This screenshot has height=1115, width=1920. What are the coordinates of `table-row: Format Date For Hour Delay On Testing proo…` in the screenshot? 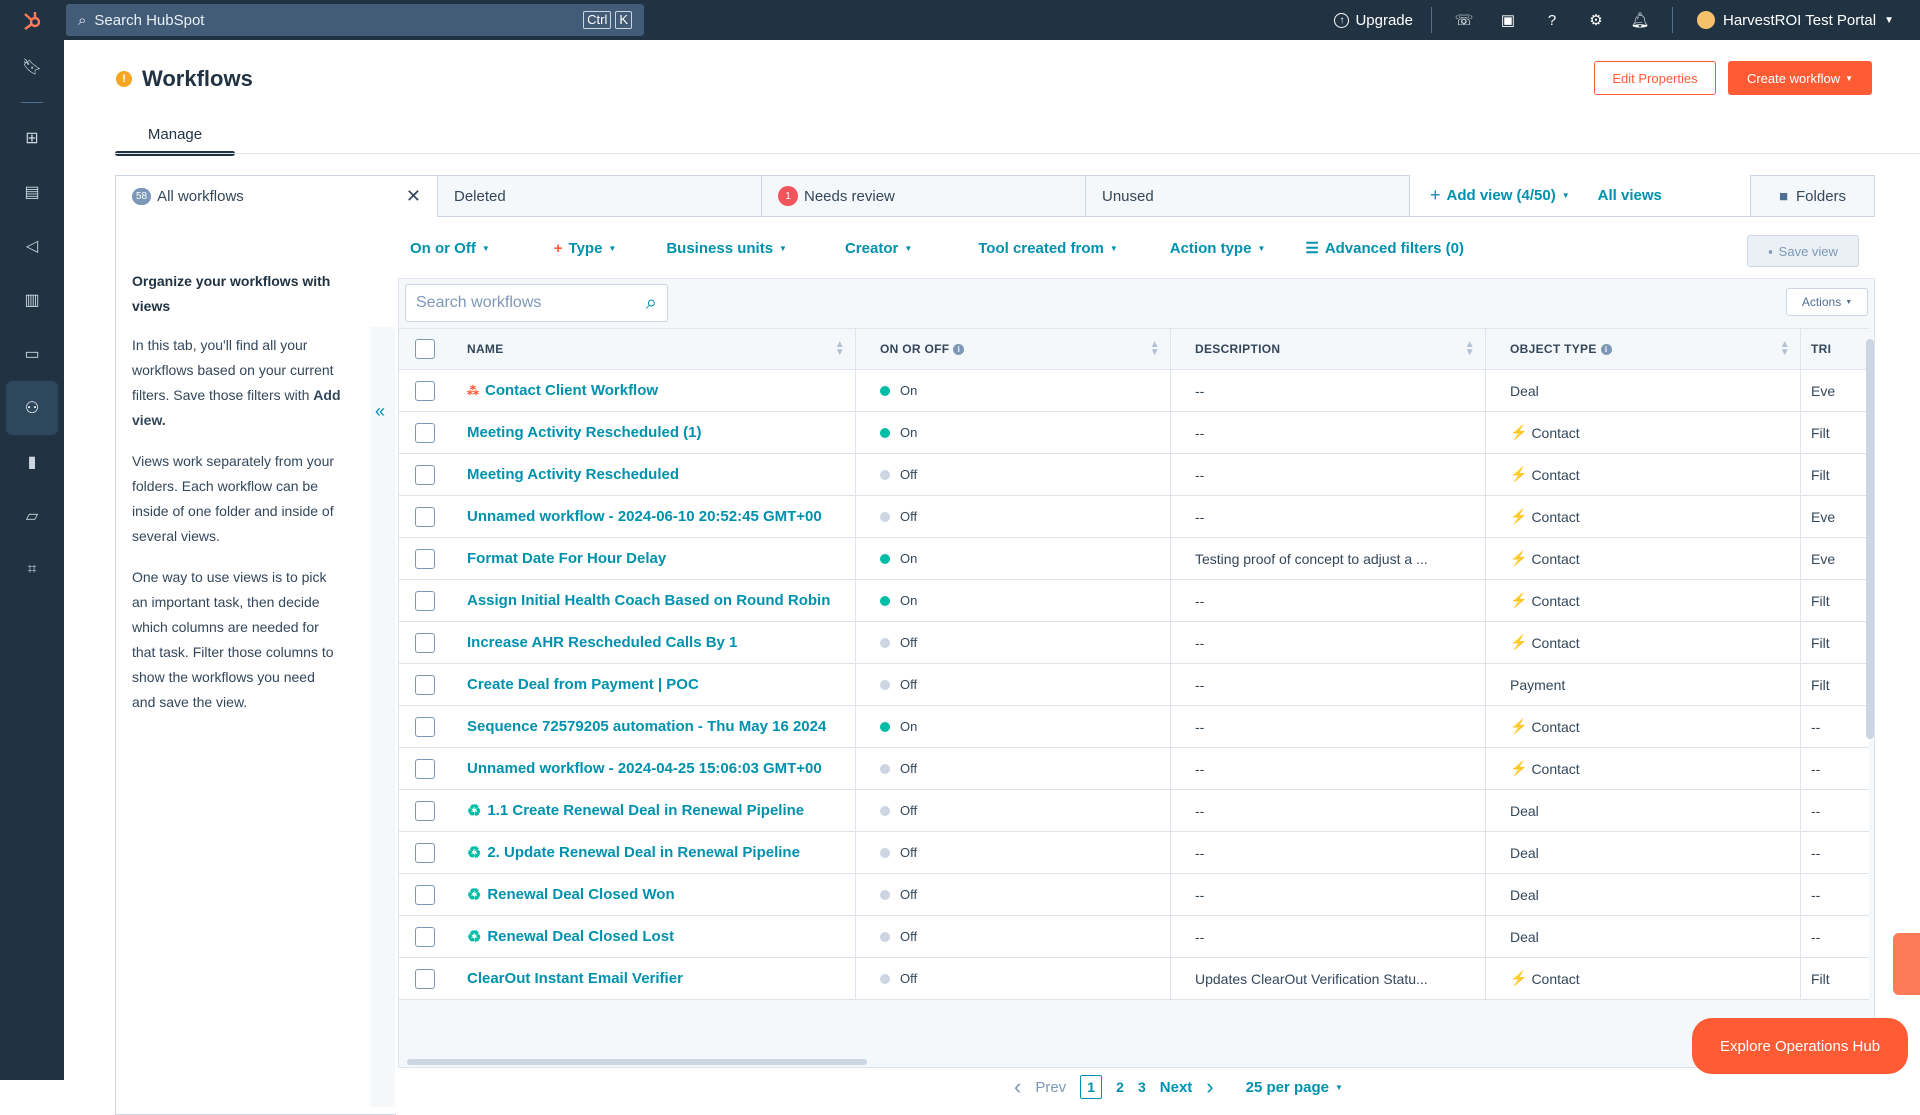 It's located at (1134, 558).